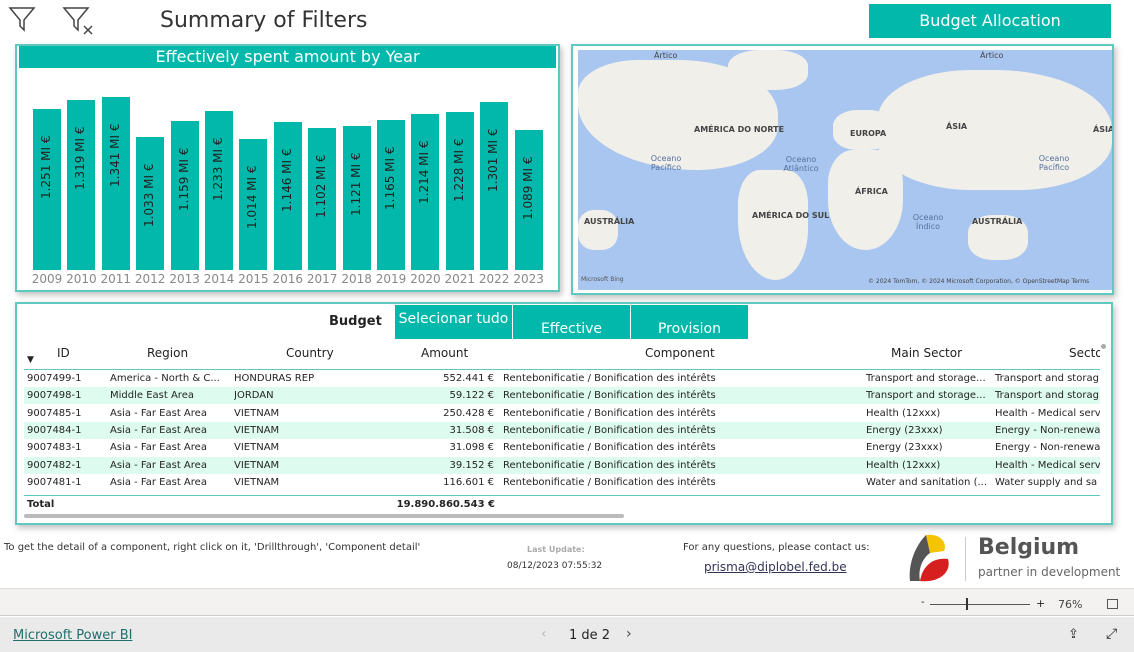  I want to click on x-tick-label: 2017, so click(322, 279).